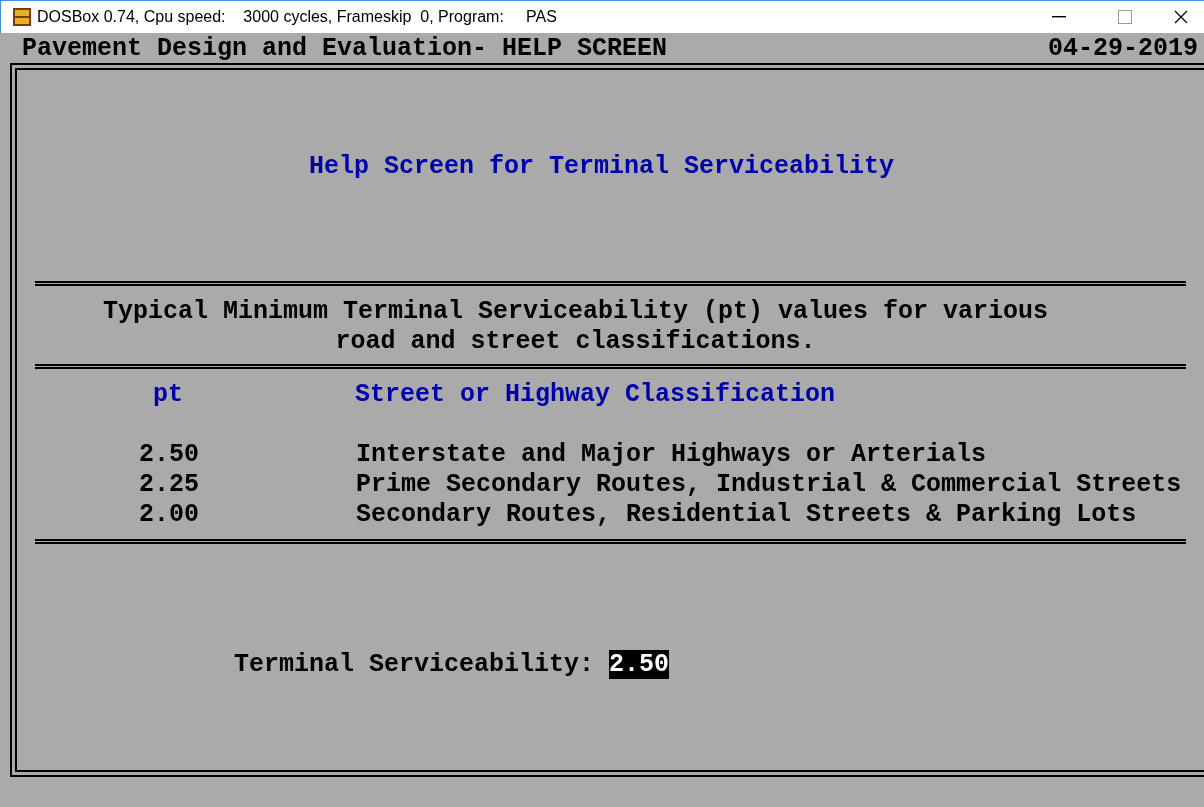 This screenshot has width=1204, height=807. Describe the element at coordinates (168, 394) in the screenshot. I see `column-header: pt` at that location.